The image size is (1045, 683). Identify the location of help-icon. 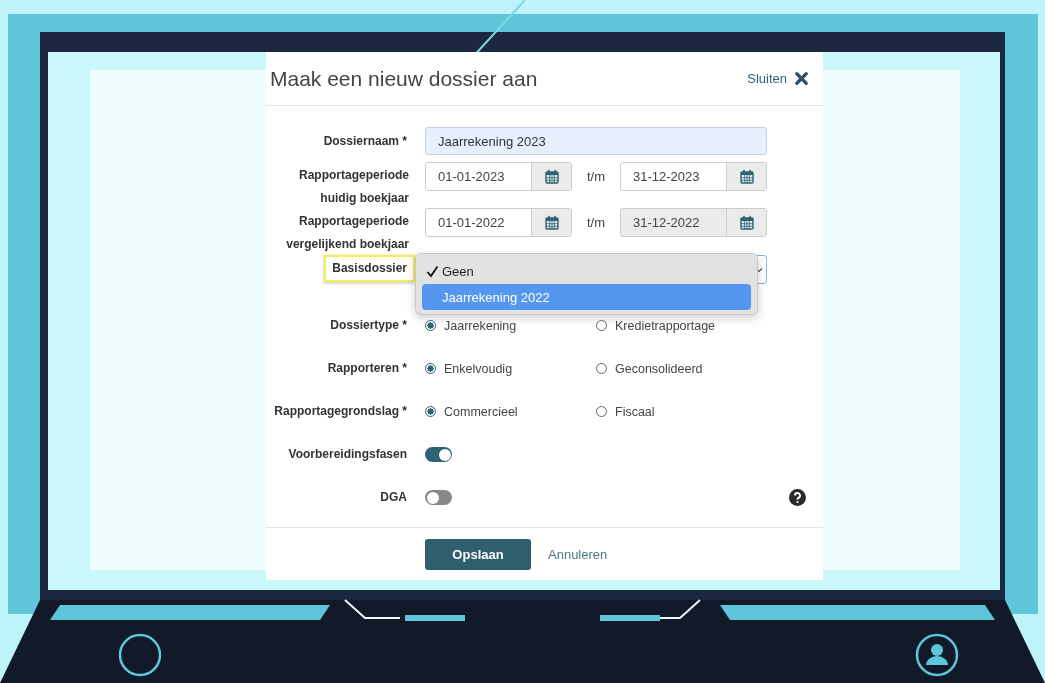
(797, 497).